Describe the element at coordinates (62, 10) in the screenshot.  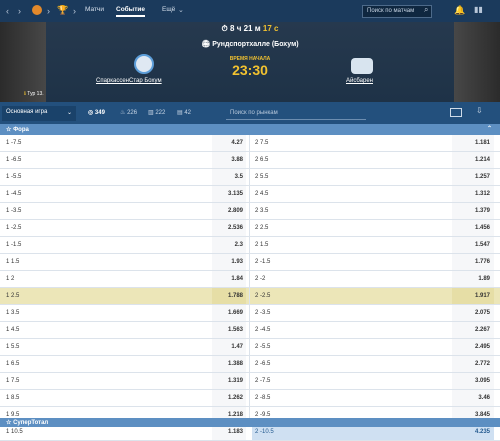
I see `trophy-icon: 🏆` at that location.